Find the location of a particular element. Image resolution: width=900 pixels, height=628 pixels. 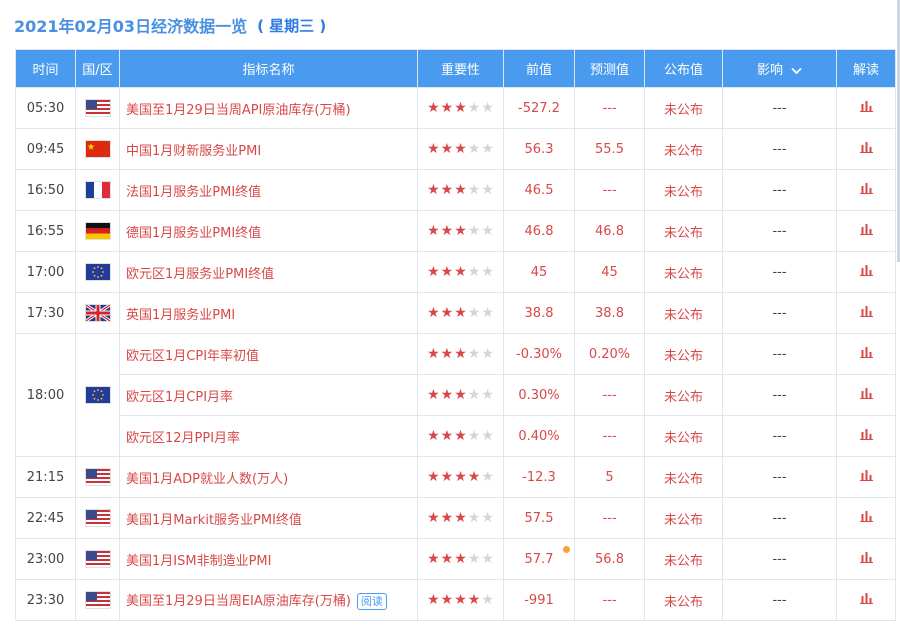

indicator-name: 英国1月服务业PMI is located at coordinates (268, 313).